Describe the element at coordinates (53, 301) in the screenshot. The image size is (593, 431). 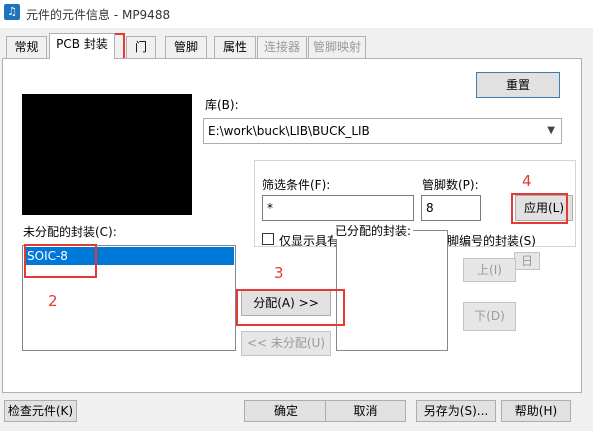
I see `annotation-number-2: 2` at that location.